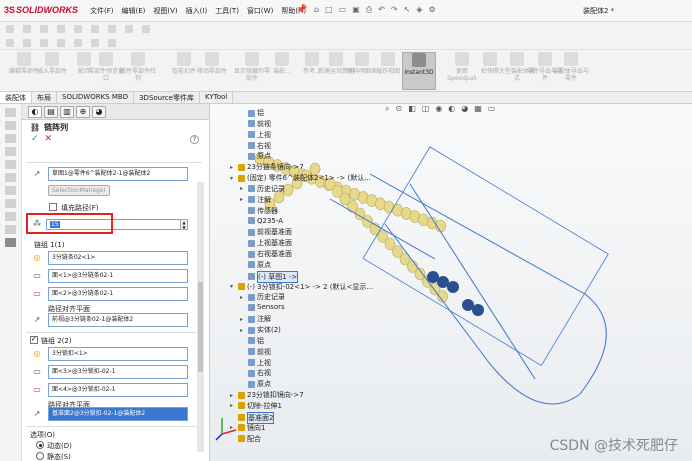 Image resolution: width=692 pixels, height=461 pixels. Describe the element at coordinates (431, 10) in the screenshot. I see `options-icon: ⚙` at that location.